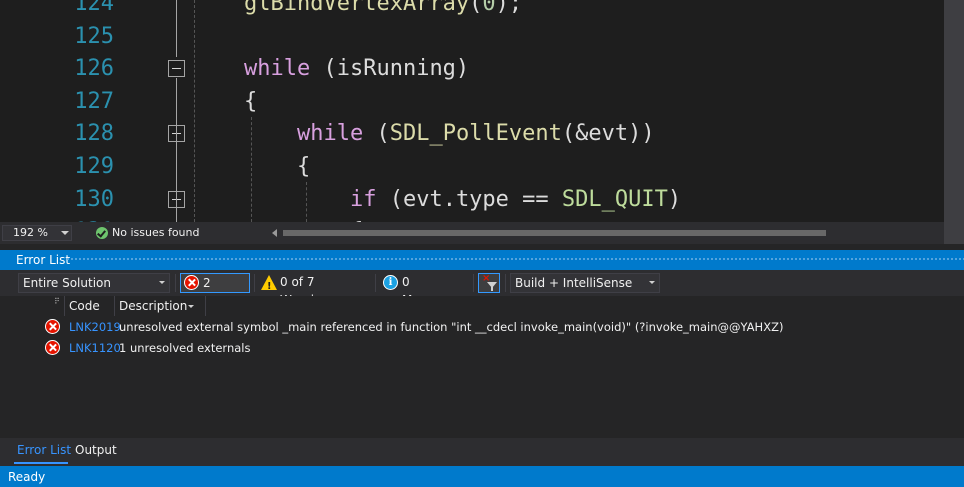 Image resolution: width=964 pixels, height=487 pixels. Describe the element at coordinates (472, 218) in the screenshot. I see `code-line: 131 {` at that location.